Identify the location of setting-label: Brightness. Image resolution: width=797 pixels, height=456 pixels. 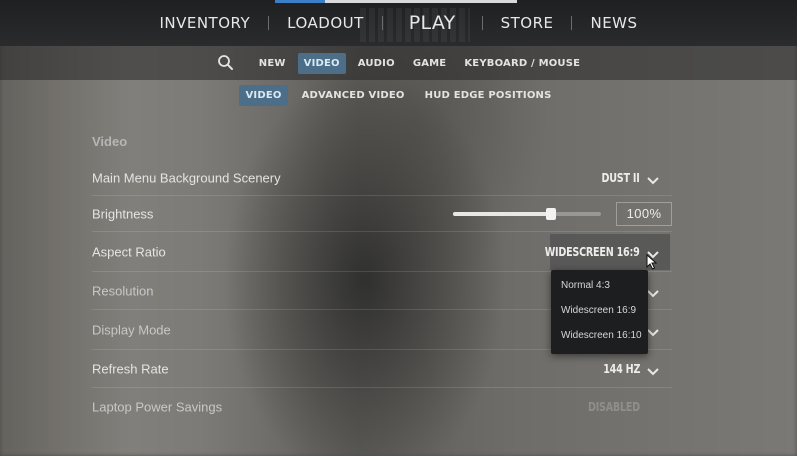
(123, 213).